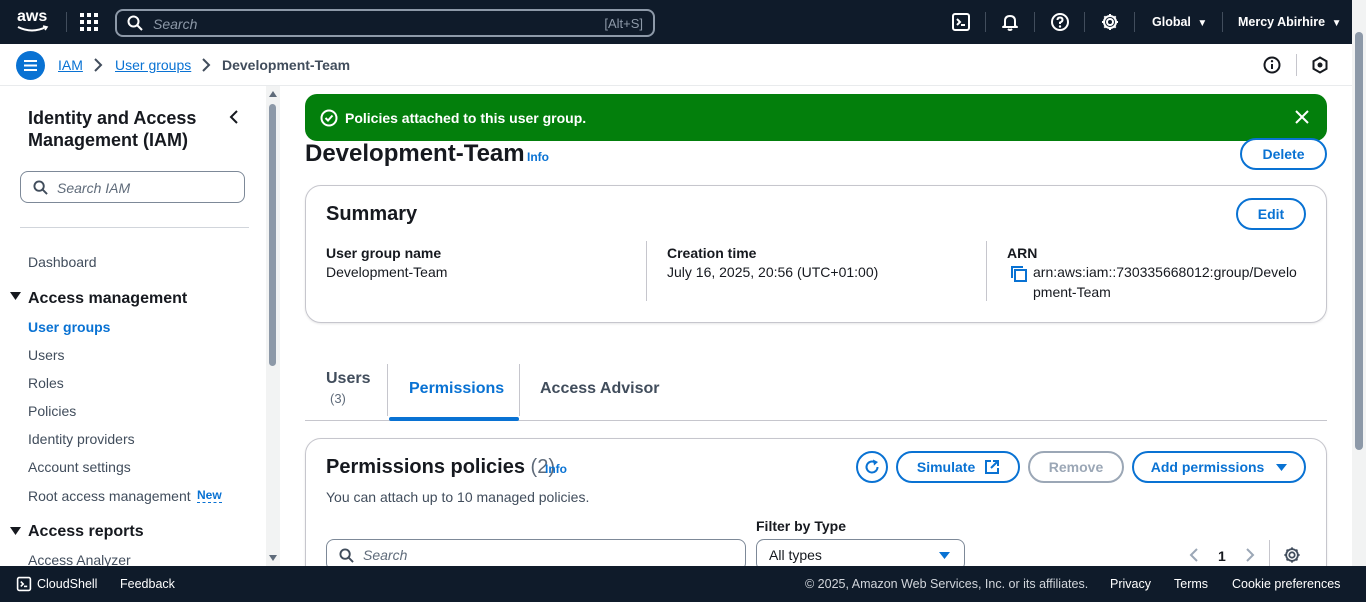  I want to click on navigation-toggle-button, so click(30, 65).